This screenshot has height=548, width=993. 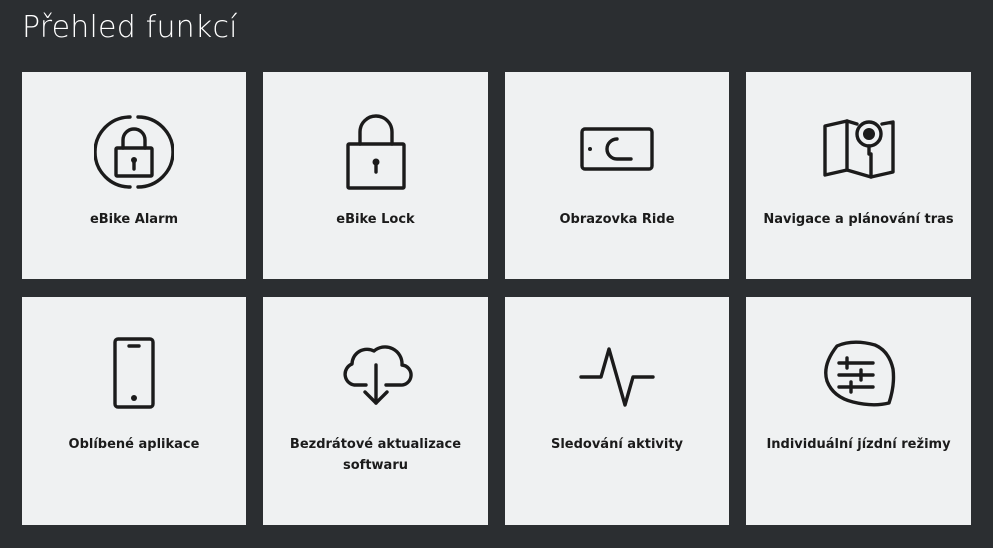 I want to click on feature-label: Bezdrátové aktualizace softwaru, so click(x=375, y=455).